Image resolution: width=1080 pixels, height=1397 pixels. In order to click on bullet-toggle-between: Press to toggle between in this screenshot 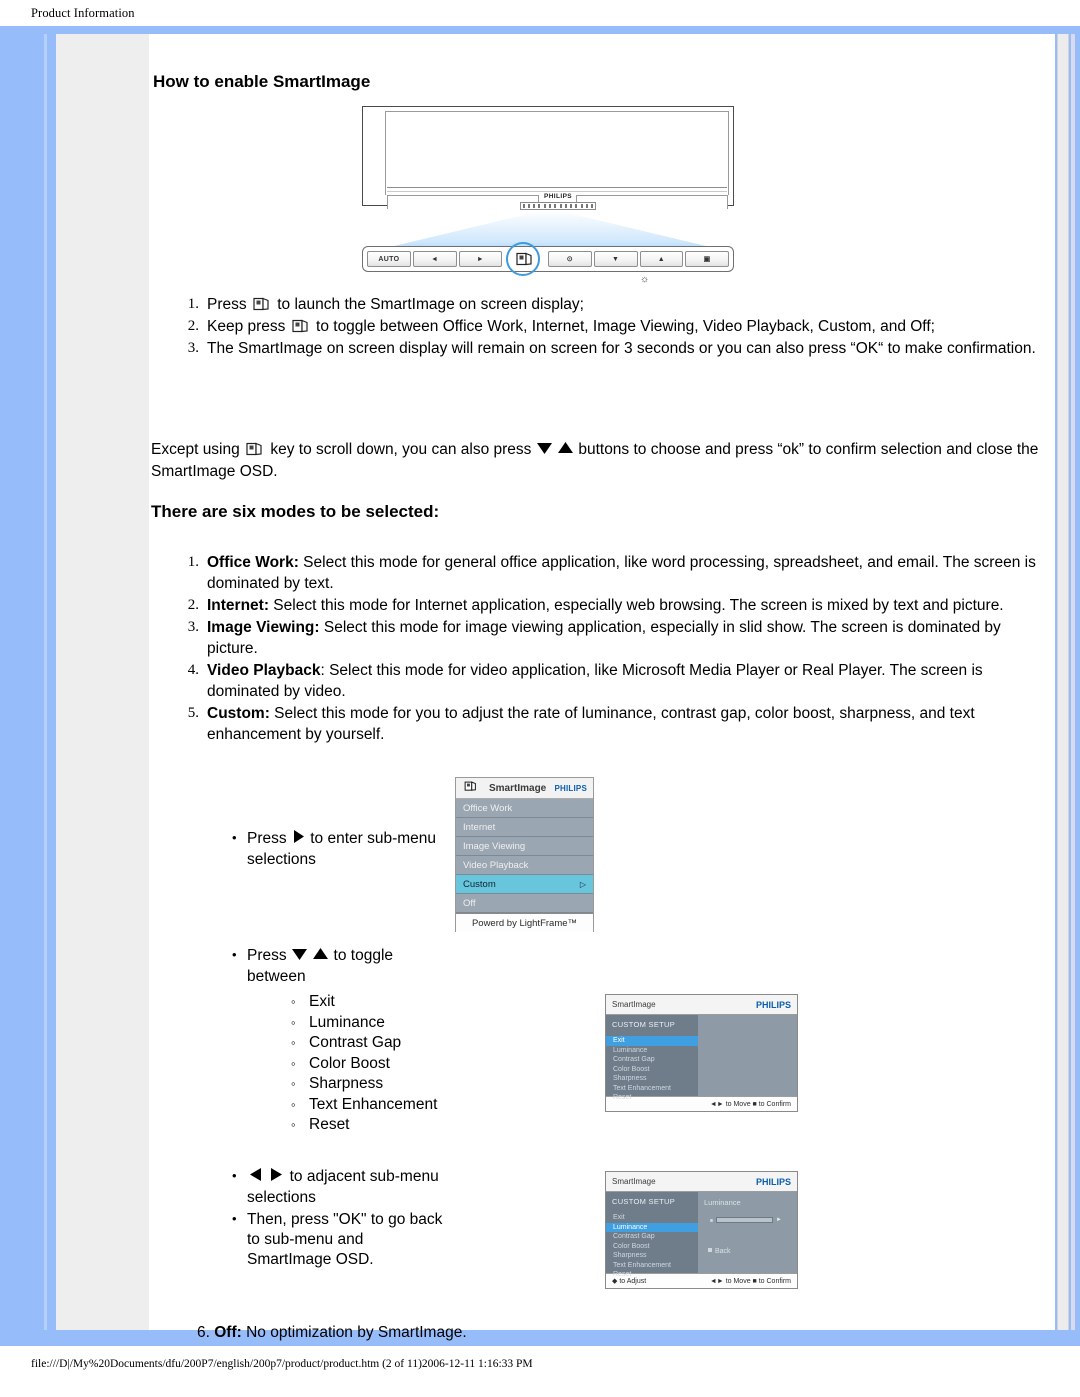, I will do `click(337, 966)`.